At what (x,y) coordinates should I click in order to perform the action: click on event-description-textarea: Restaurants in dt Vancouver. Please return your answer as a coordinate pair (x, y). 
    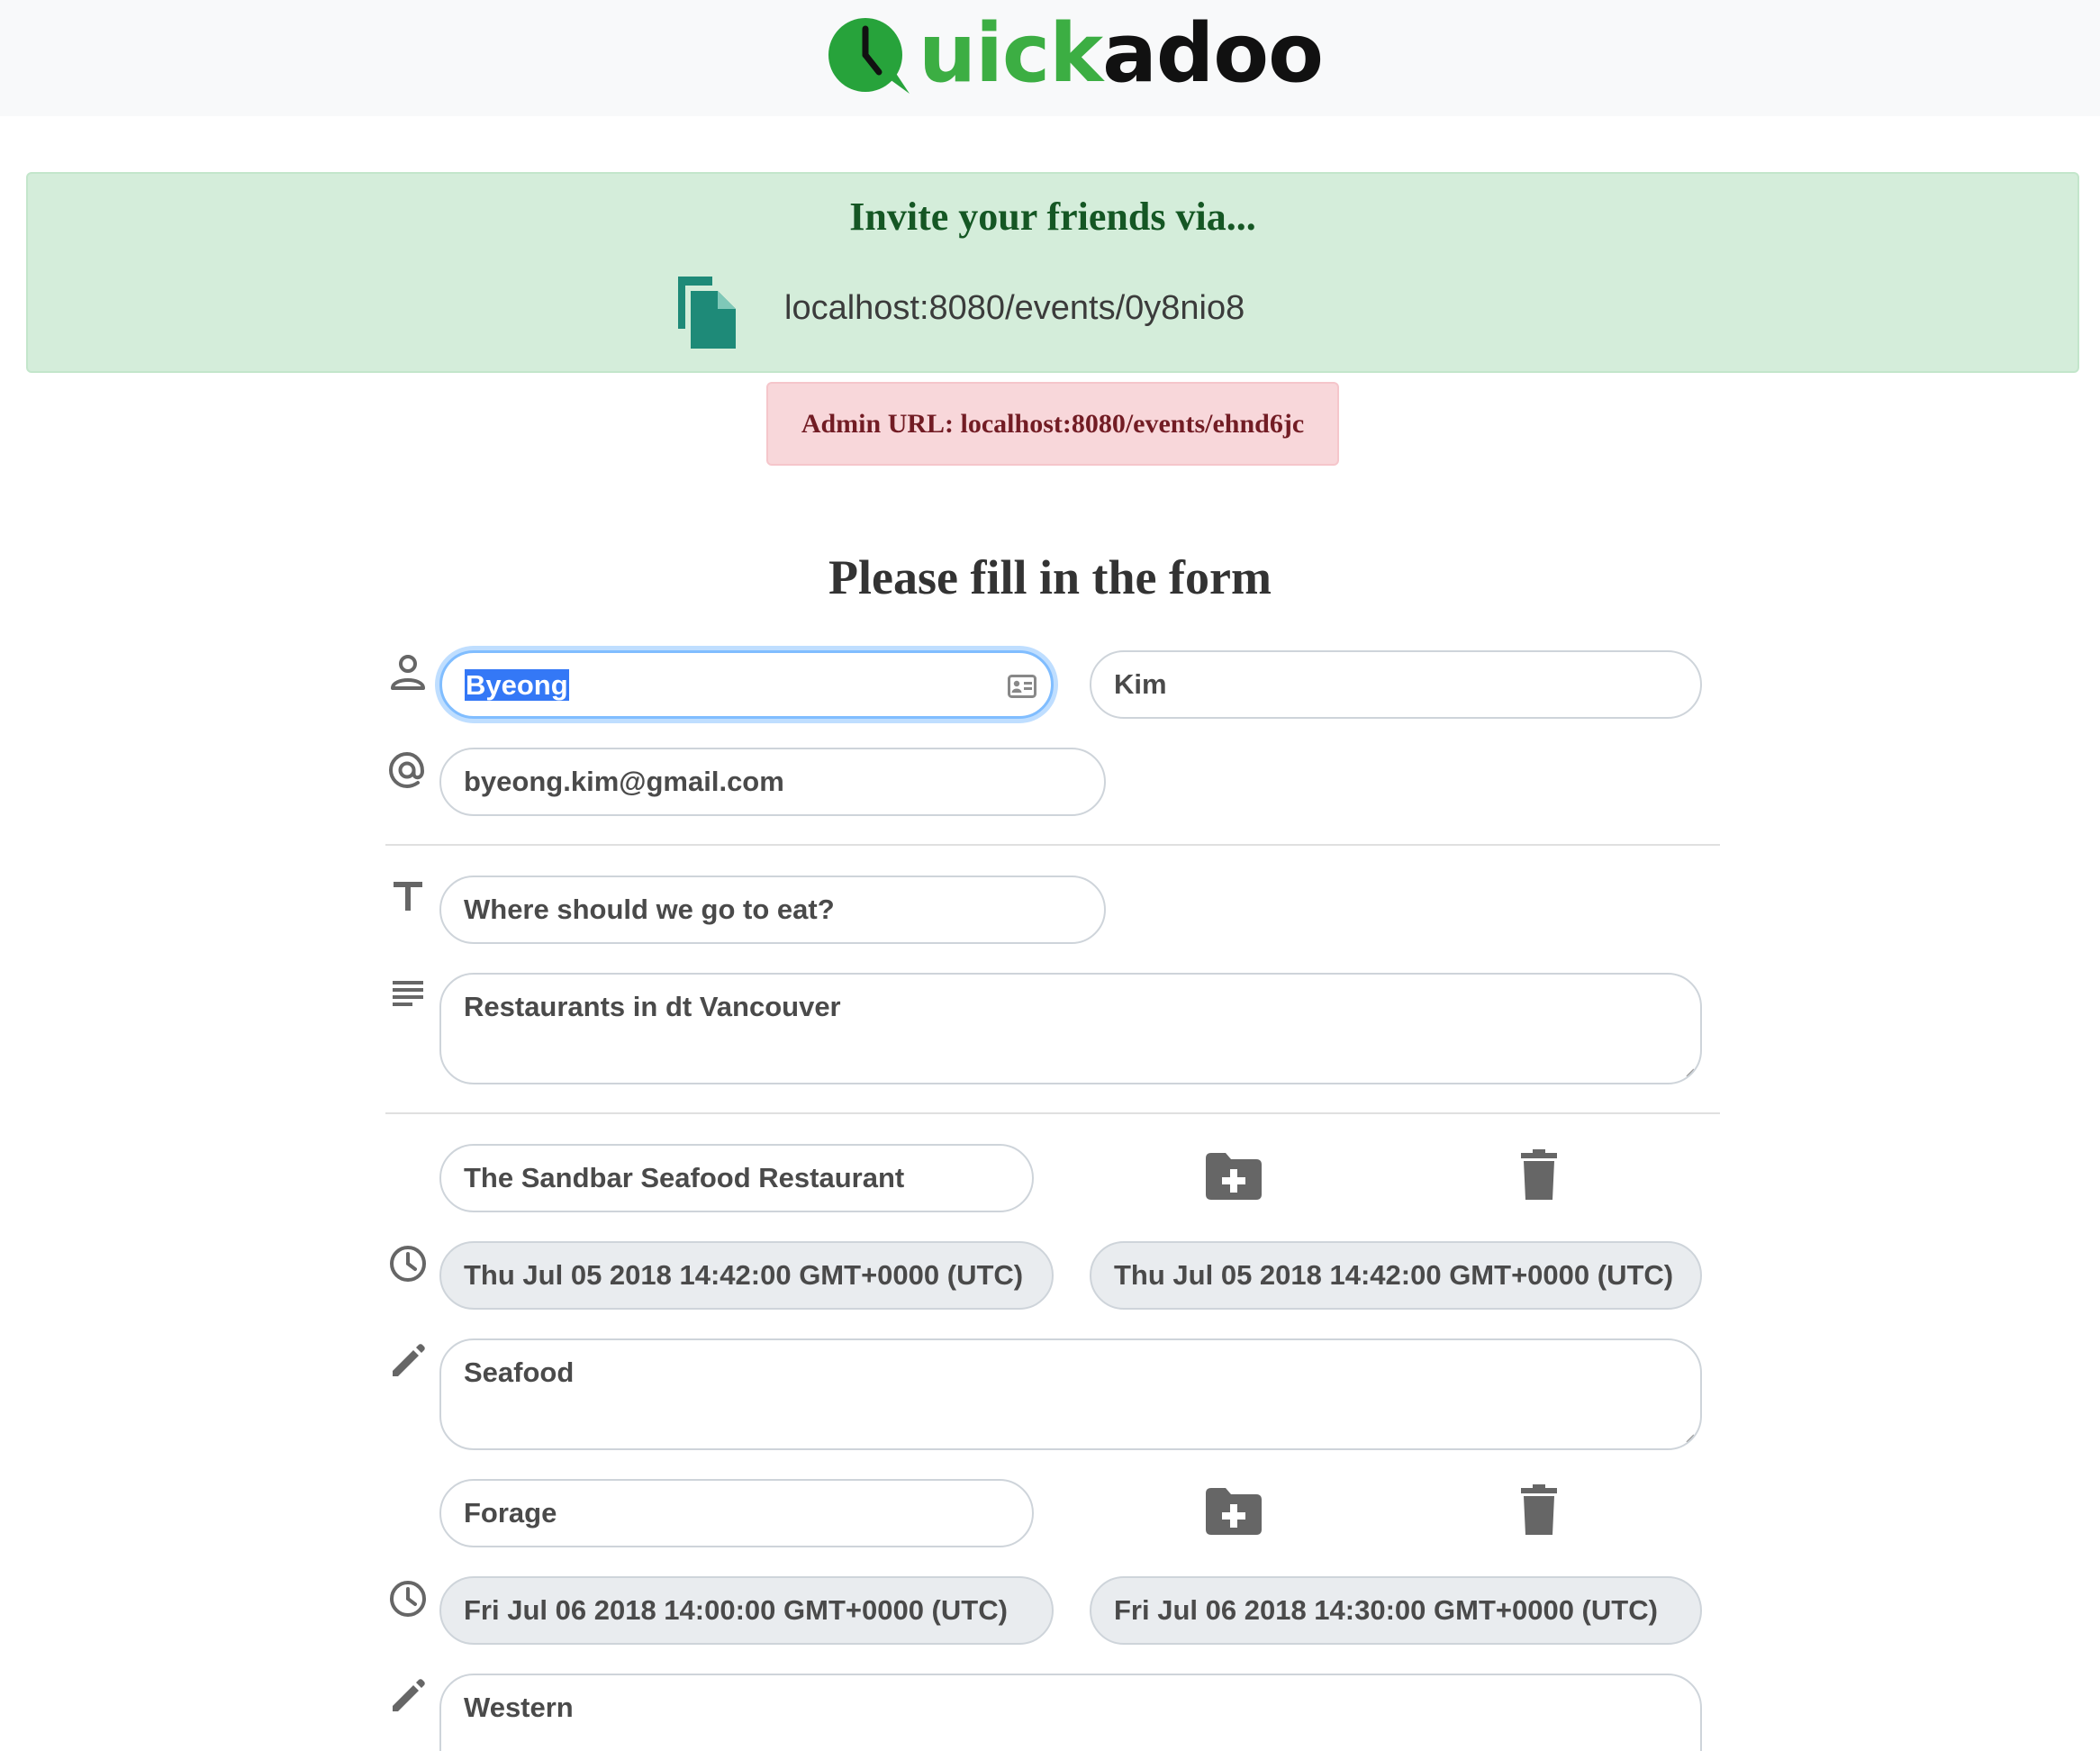
    Looking at the image, I should click on (1070, 1028).